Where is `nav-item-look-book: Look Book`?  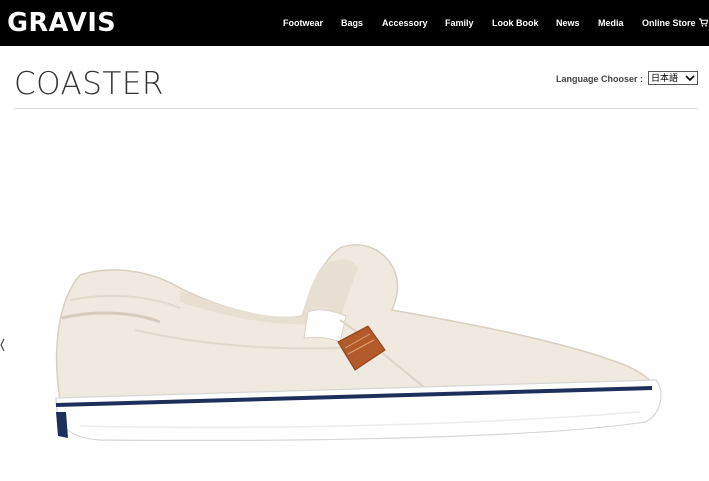 nav-item-look-book: Look Book is located at coordinates (515, 23).